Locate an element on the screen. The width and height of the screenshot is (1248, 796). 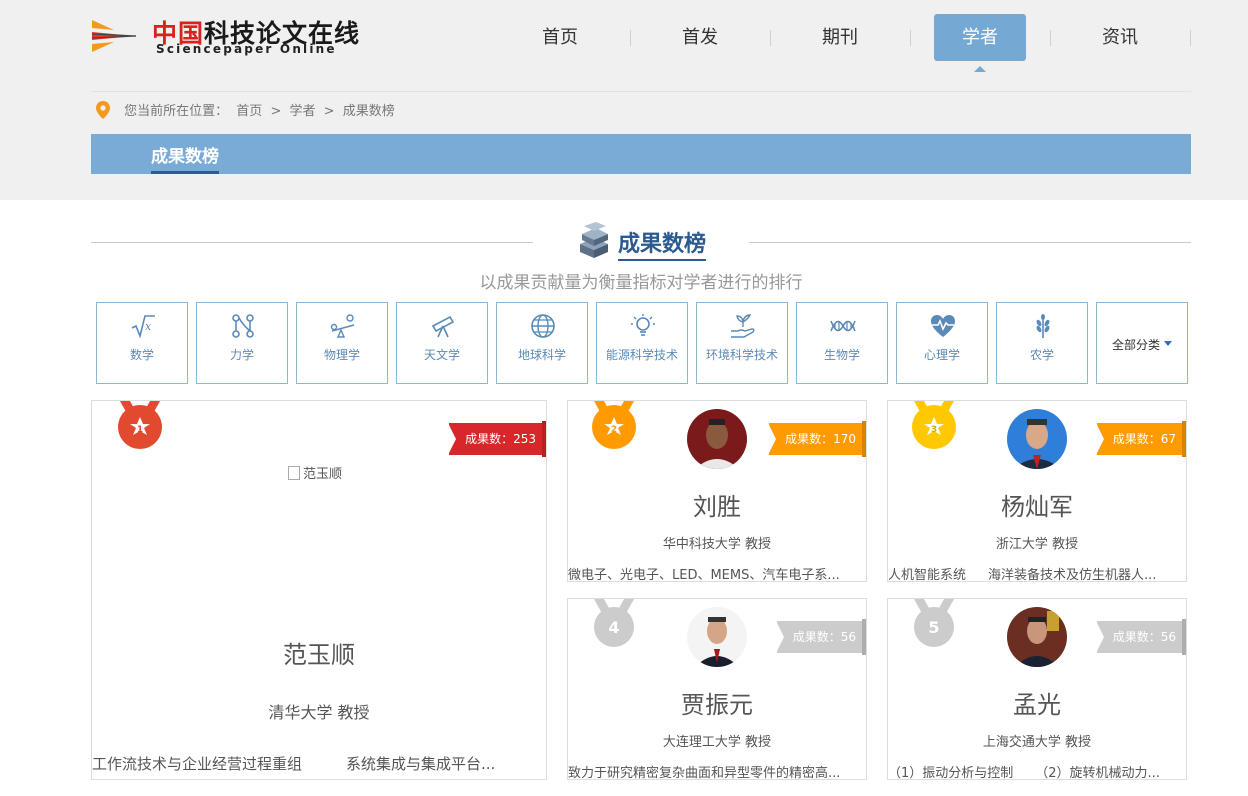
breadcrumb-home: 首页 is located at coordinates (249, 111).